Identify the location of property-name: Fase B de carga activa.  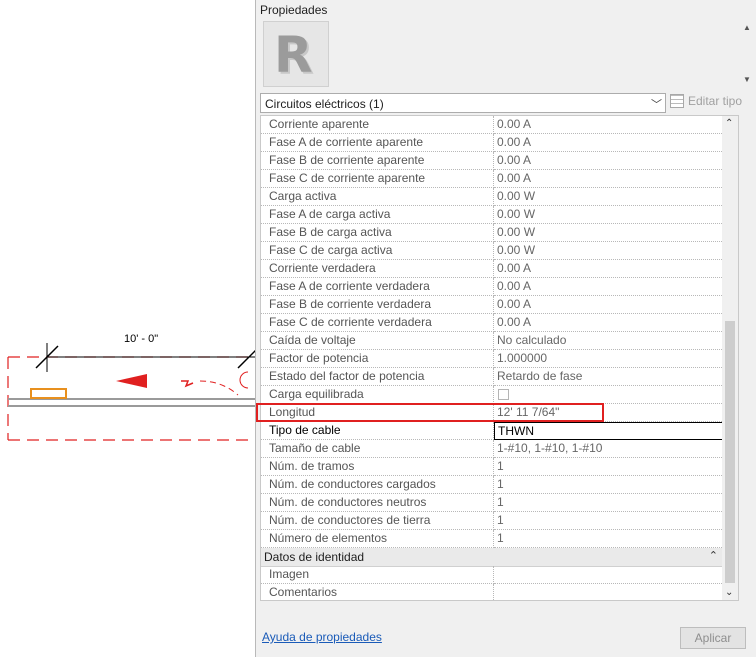
(377, 233).